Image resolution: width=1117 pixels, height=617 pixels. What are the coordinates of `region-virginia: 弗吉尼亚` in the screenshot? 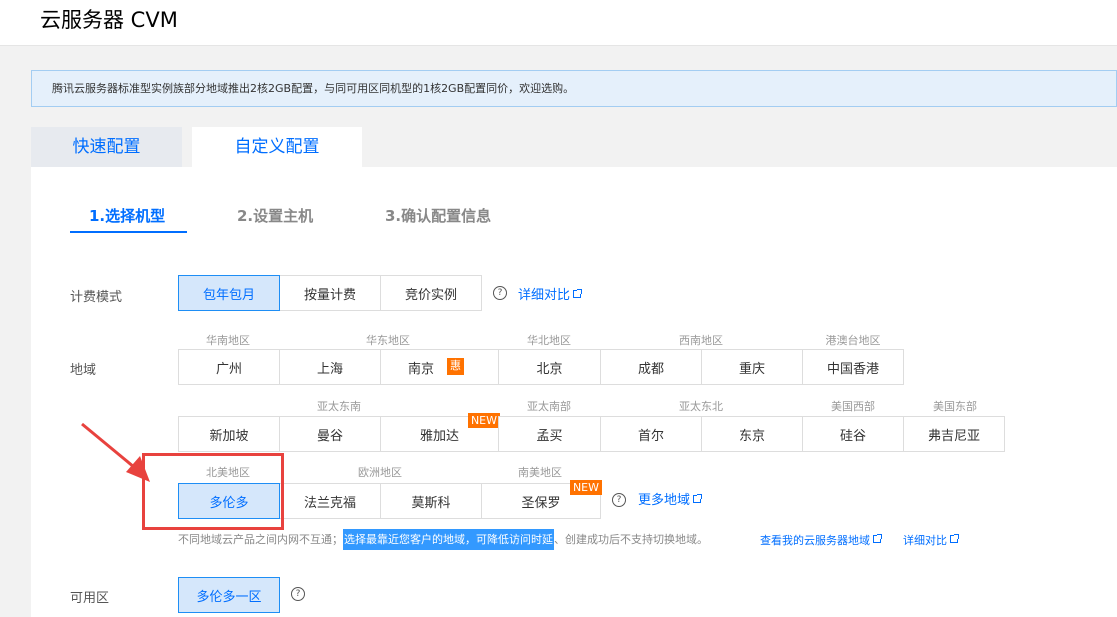 It's located at (954, 434).